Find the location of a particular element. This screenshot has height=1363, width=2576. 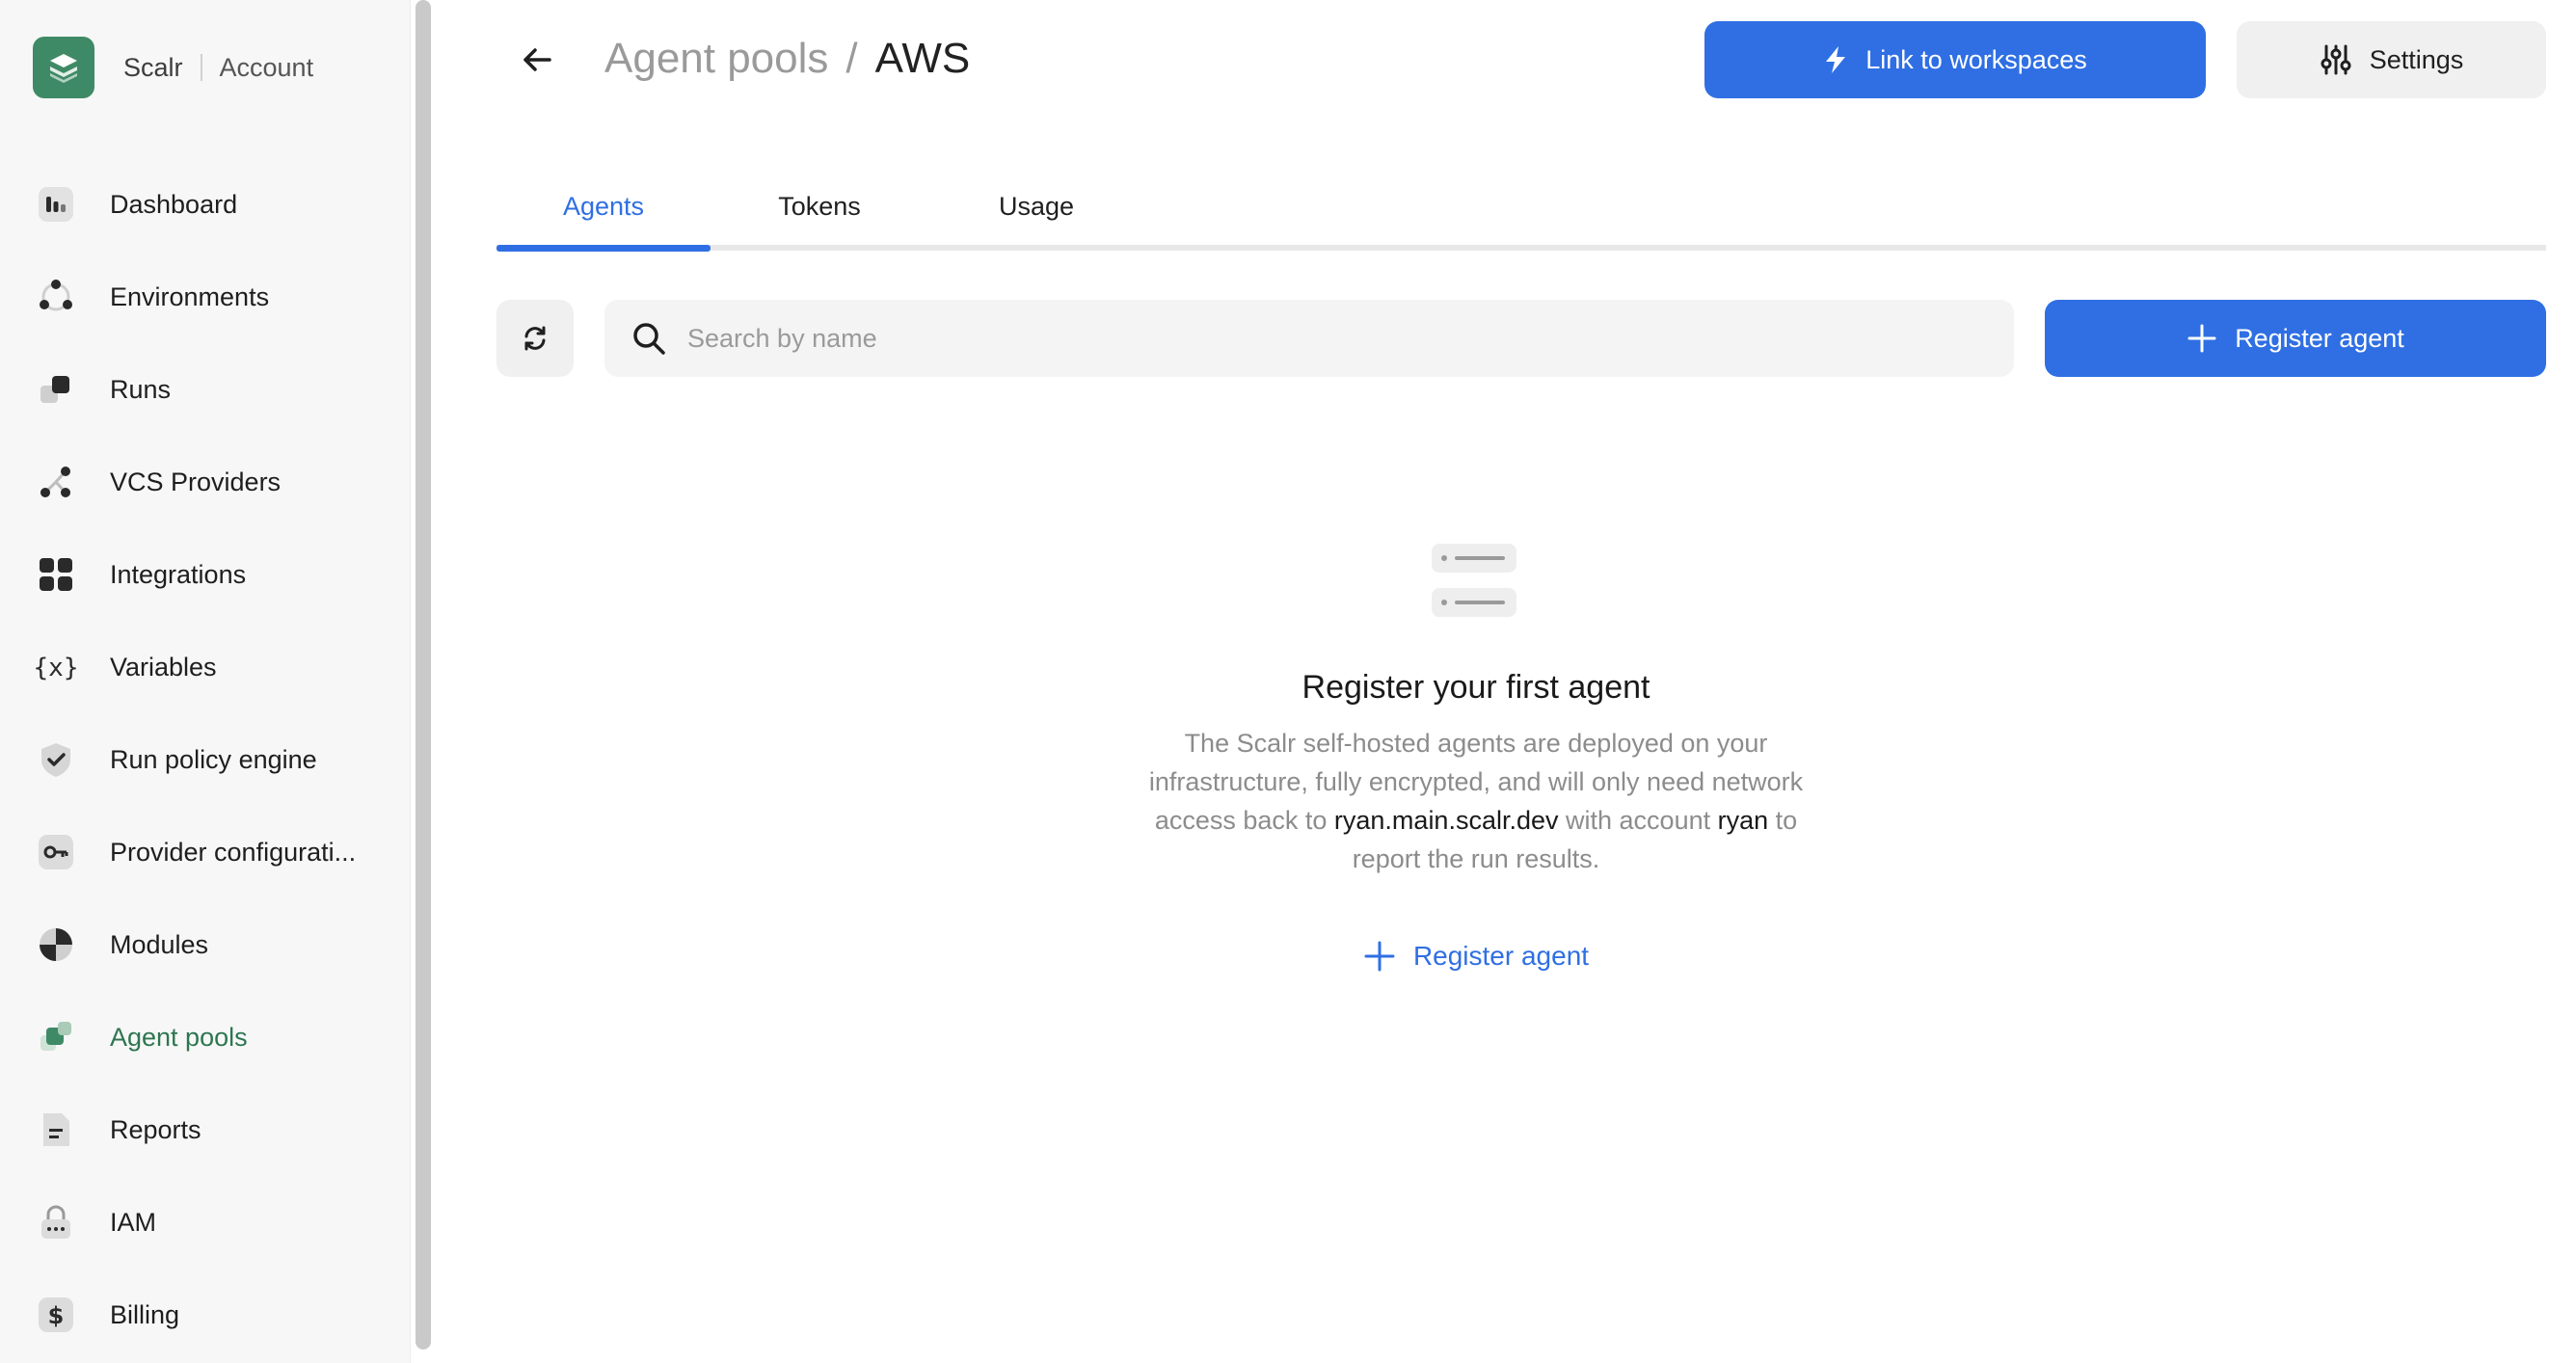

sidebar-item-label: Environments is located at coordinates (190, 296).